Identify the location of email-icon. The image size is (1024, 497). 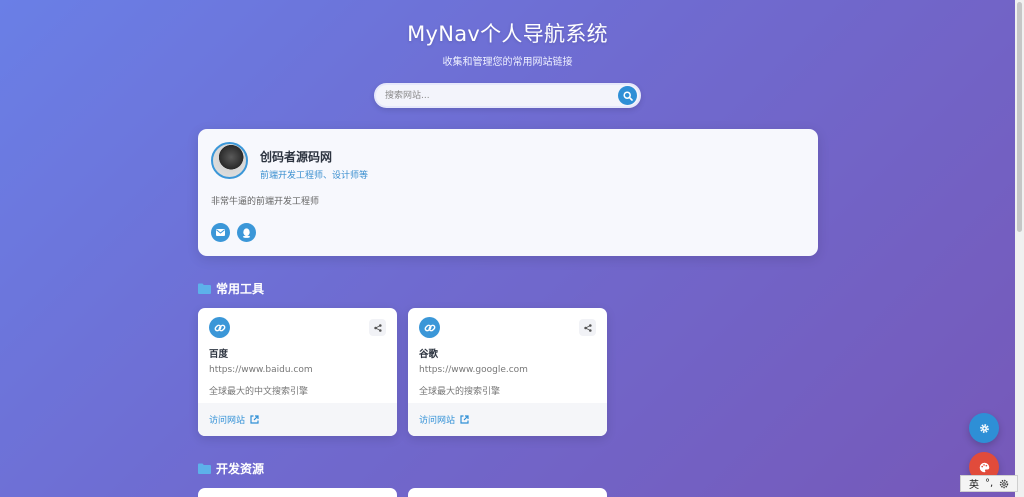
(220, 232).